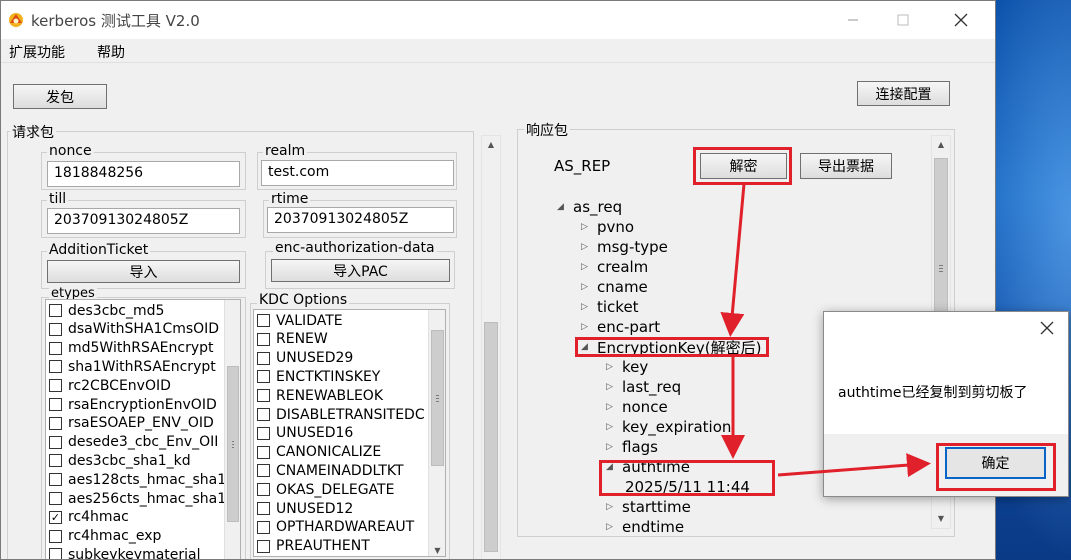  What do you see at coordinates (610, 307) in the screenshot?
I see `tree-node: ▷ ticket` at bounding box center [610, 307].